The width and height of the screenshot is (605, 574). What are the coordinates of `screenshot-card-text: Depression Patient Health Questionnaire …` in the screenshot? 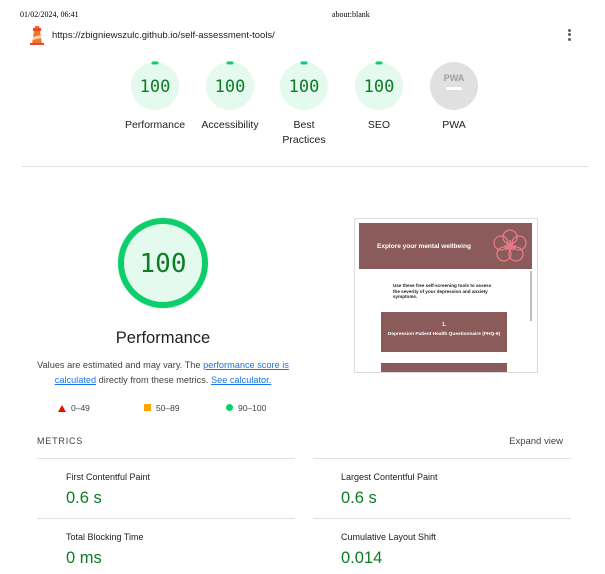 It's located at (444, 334).